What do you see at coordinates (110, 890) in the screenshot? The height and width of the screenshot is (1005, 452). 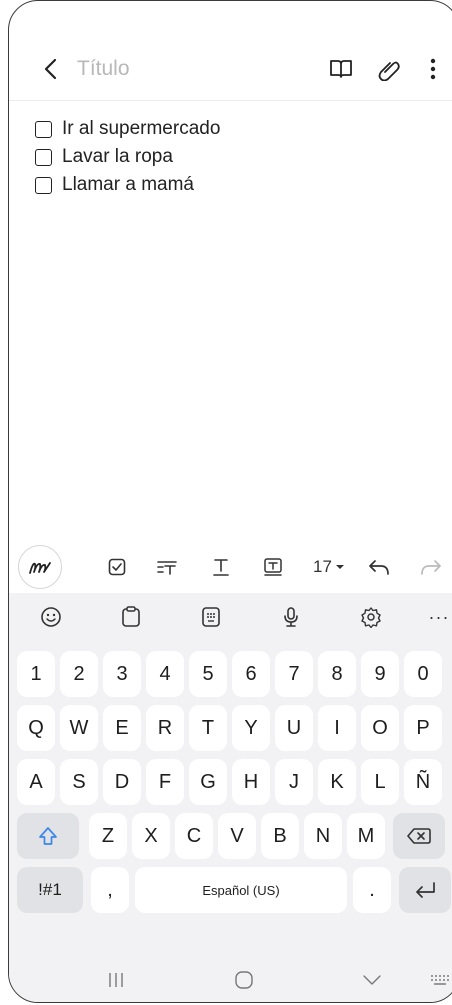 I see `comma-key: ,` at bounding box center [110, 890].